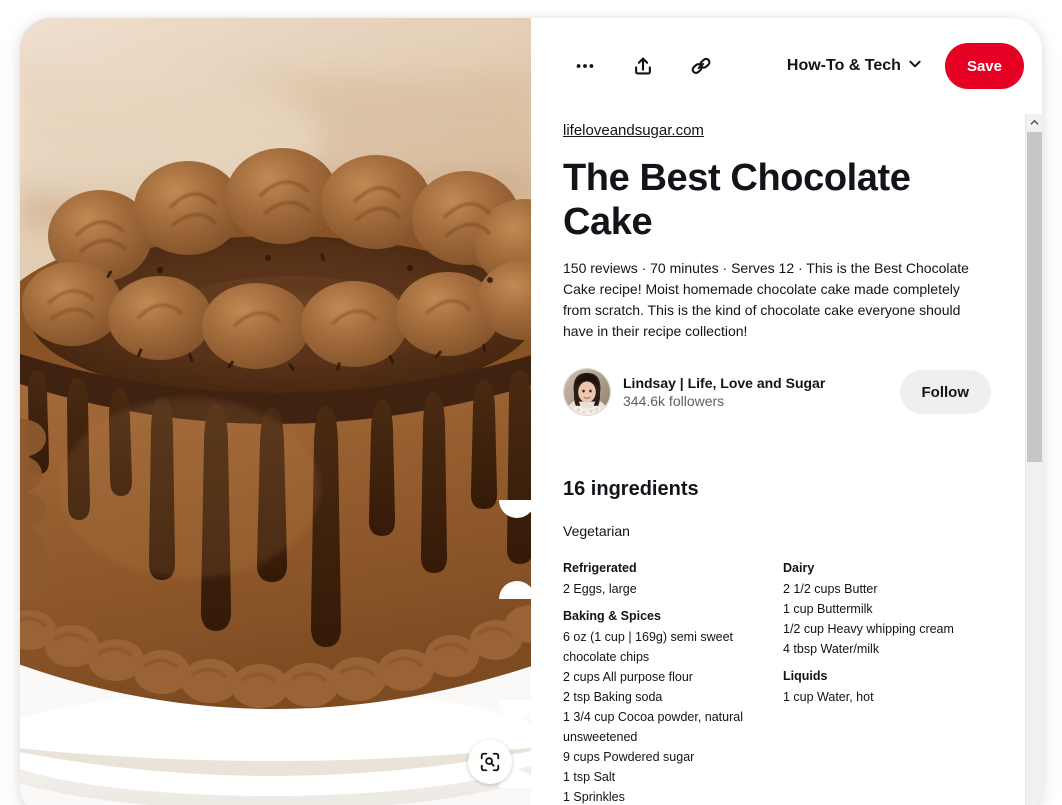 Image resolution: width=1062 pixels, height=805 pixels. Describe the element at coordinates (843, 65) in the screenshot. I see `board-name-label: How-To & Tech` at that location.